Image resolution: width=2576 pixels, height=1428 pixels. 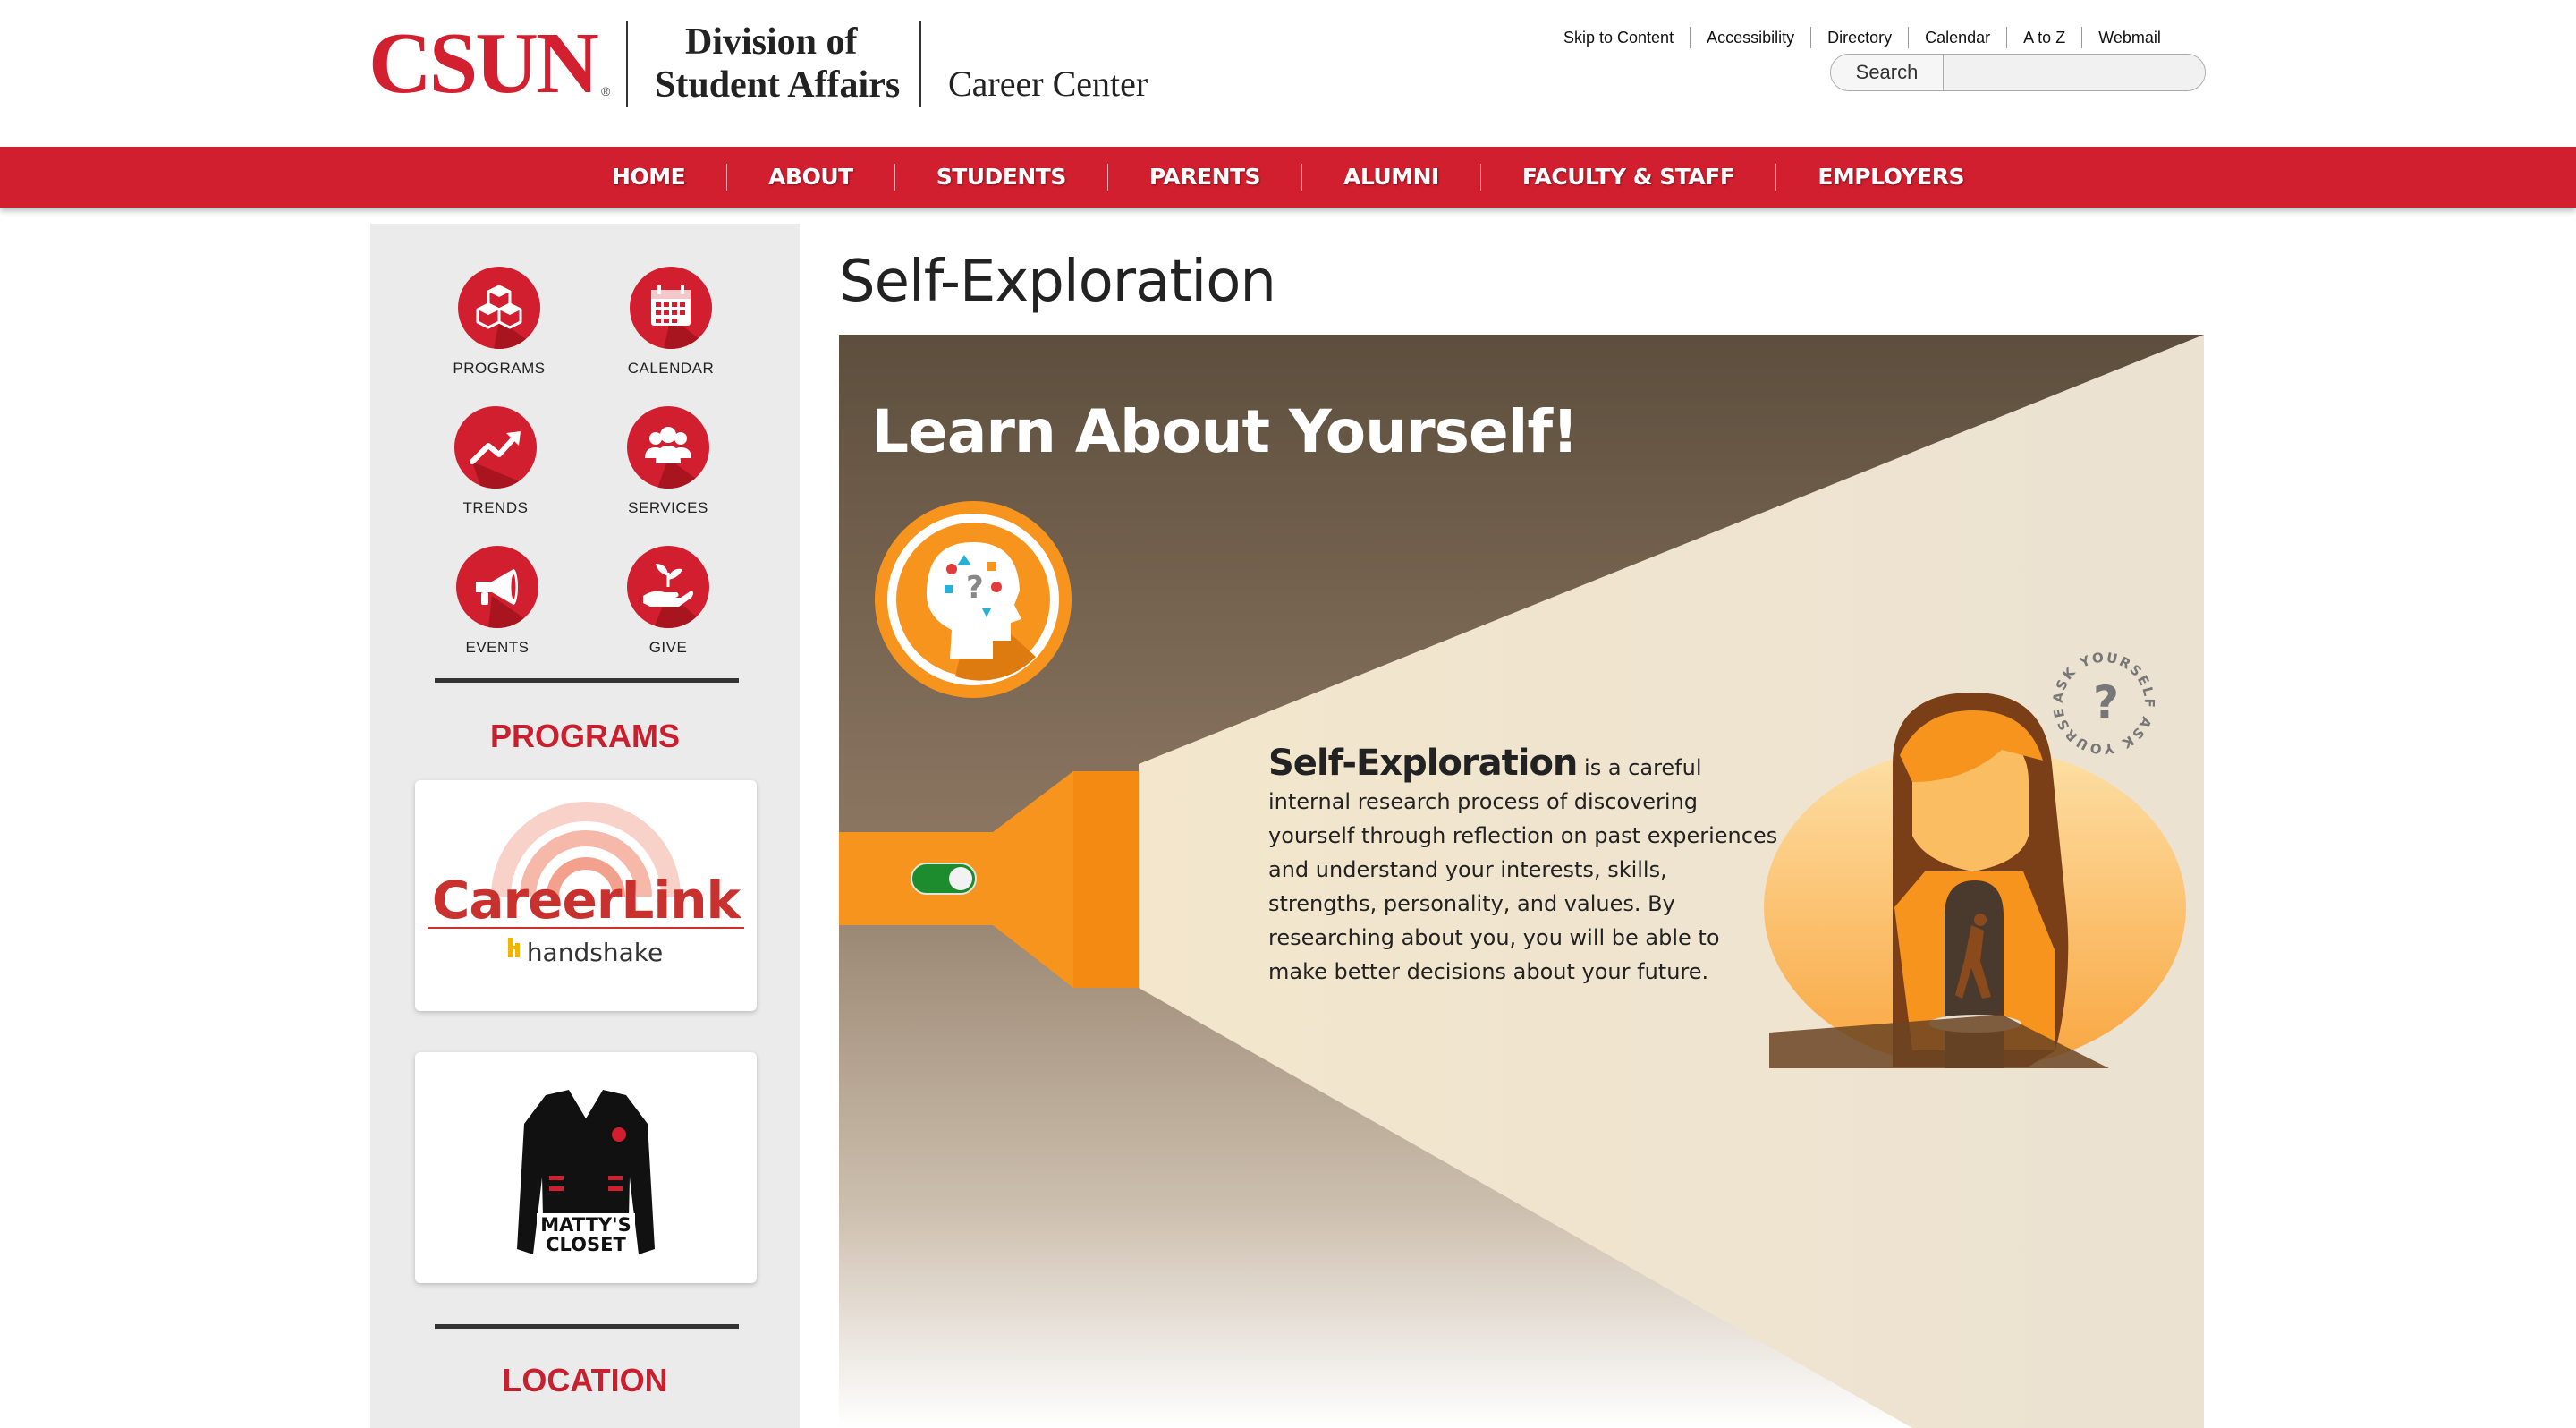 I want to click on search-button: Search, so click(x=1887, y=72).